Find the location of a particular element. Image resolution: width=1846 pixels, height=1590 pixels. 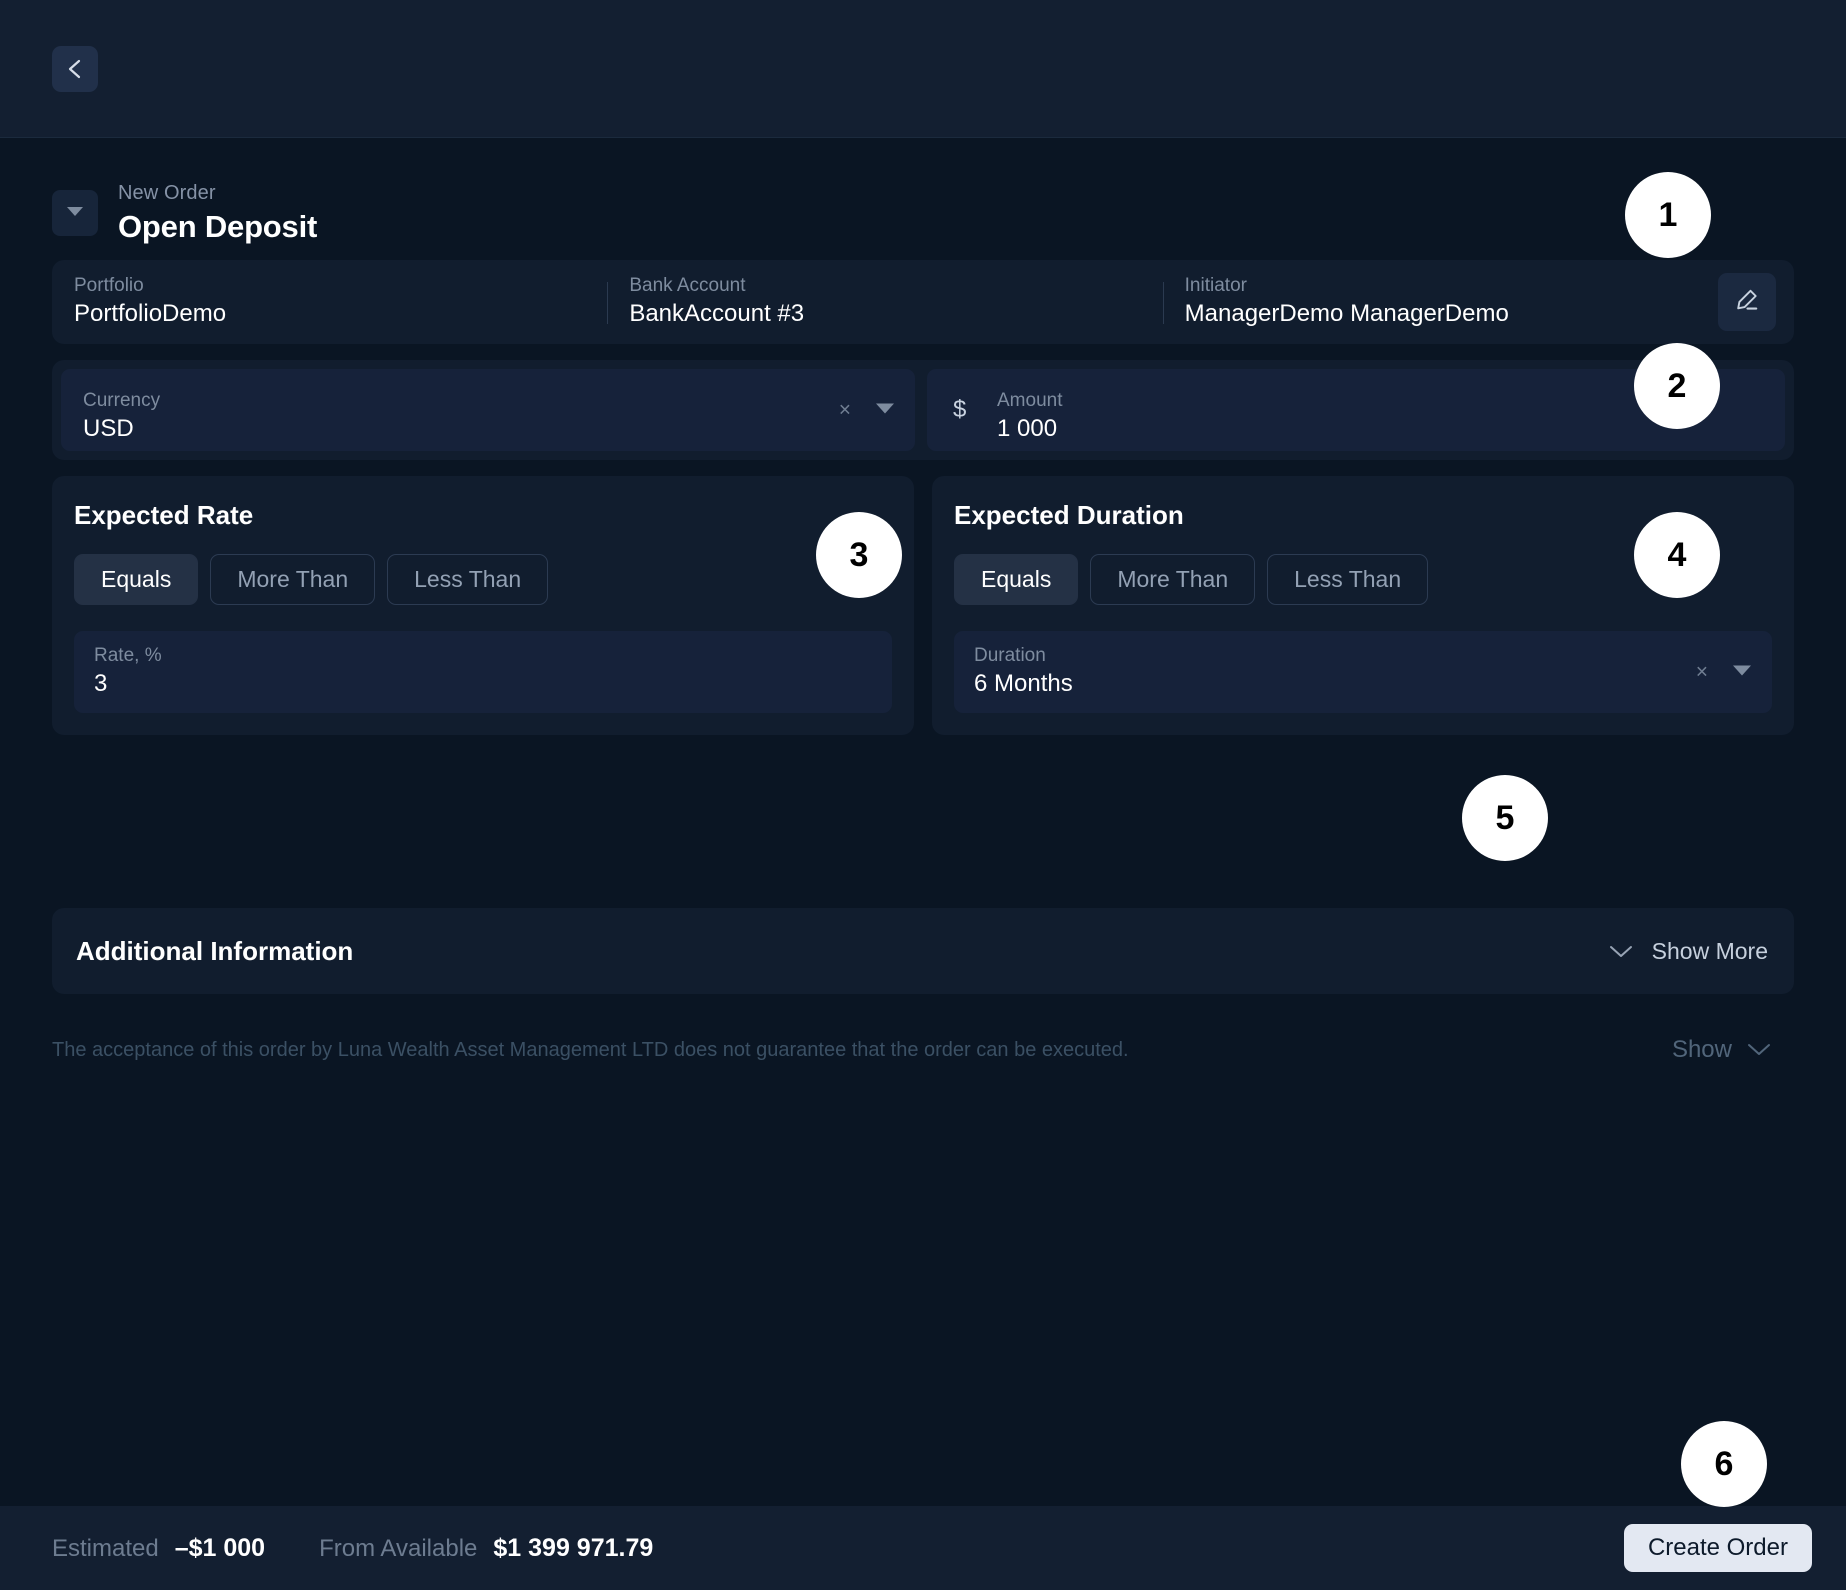

estimated-value: –$1 000 is located at coordinates (220, 1547).